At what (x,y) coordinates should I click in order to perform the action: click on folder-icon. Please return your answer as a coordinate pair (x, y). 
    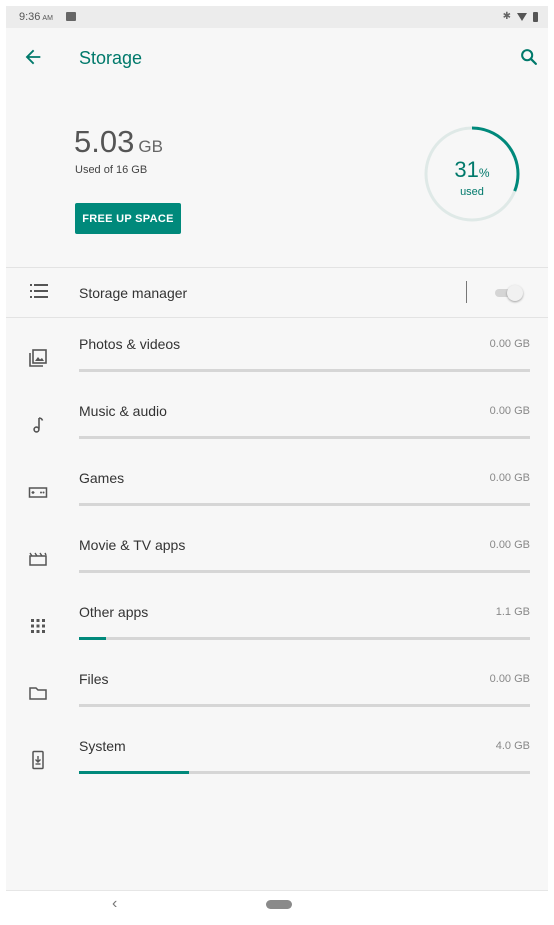
    Looking at the image, I should click on (38, 693).